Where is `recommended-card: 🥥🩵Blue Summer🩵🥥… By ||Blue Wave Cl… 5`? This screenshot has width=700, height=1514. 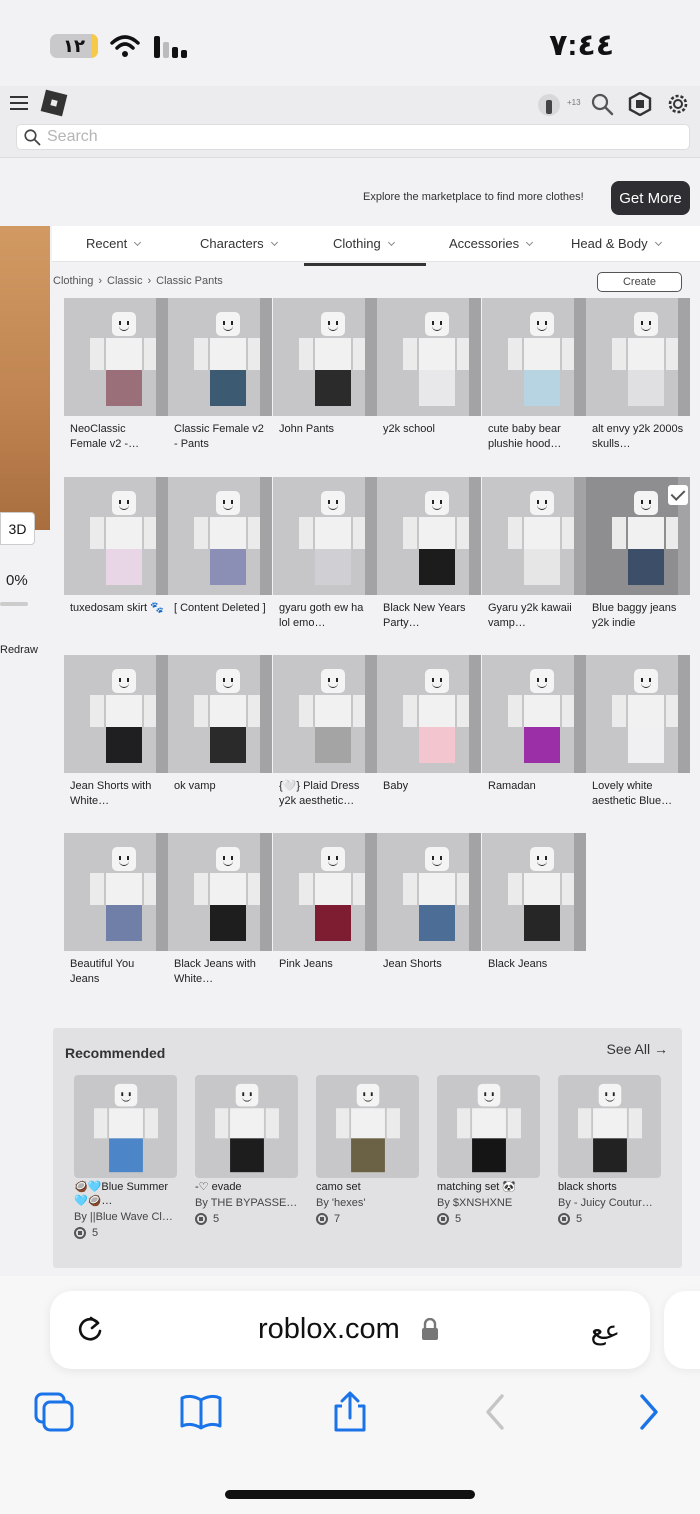
recommended-card: 🥥🩵Blue Summer🩵🥥… By ||Blue Wave Cl… 5 is located at coordinates (125, 1157).